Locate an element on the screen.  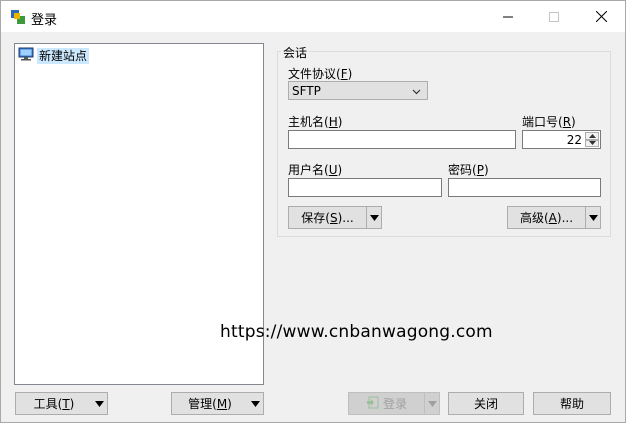
port-value: 22 is located at coordinates (574, 140).